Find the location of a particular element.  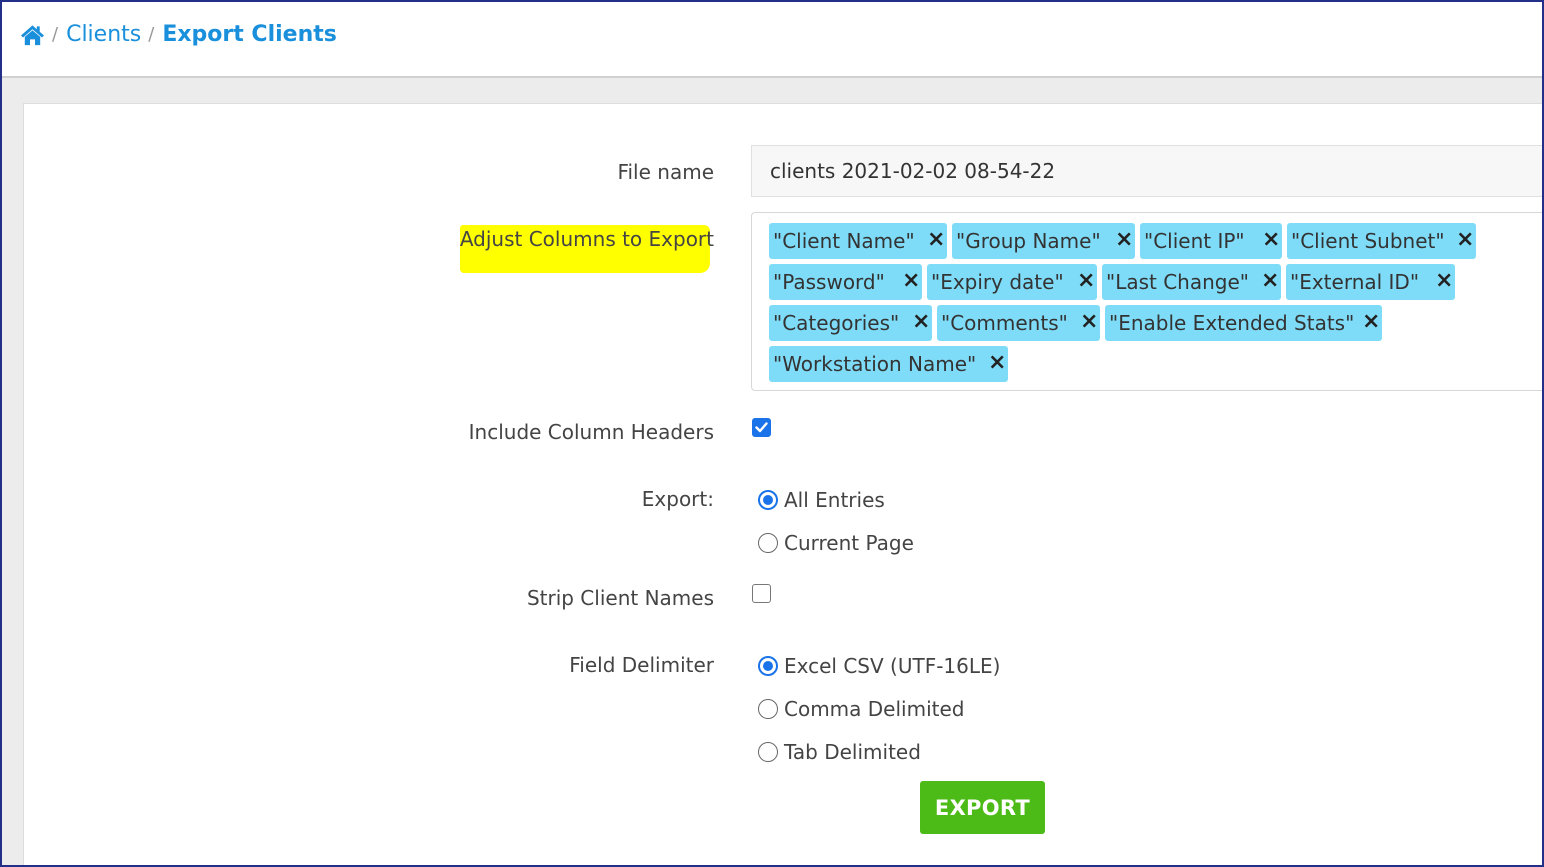

column-tag: "External ID" × is located at coordinates (1370, 282).